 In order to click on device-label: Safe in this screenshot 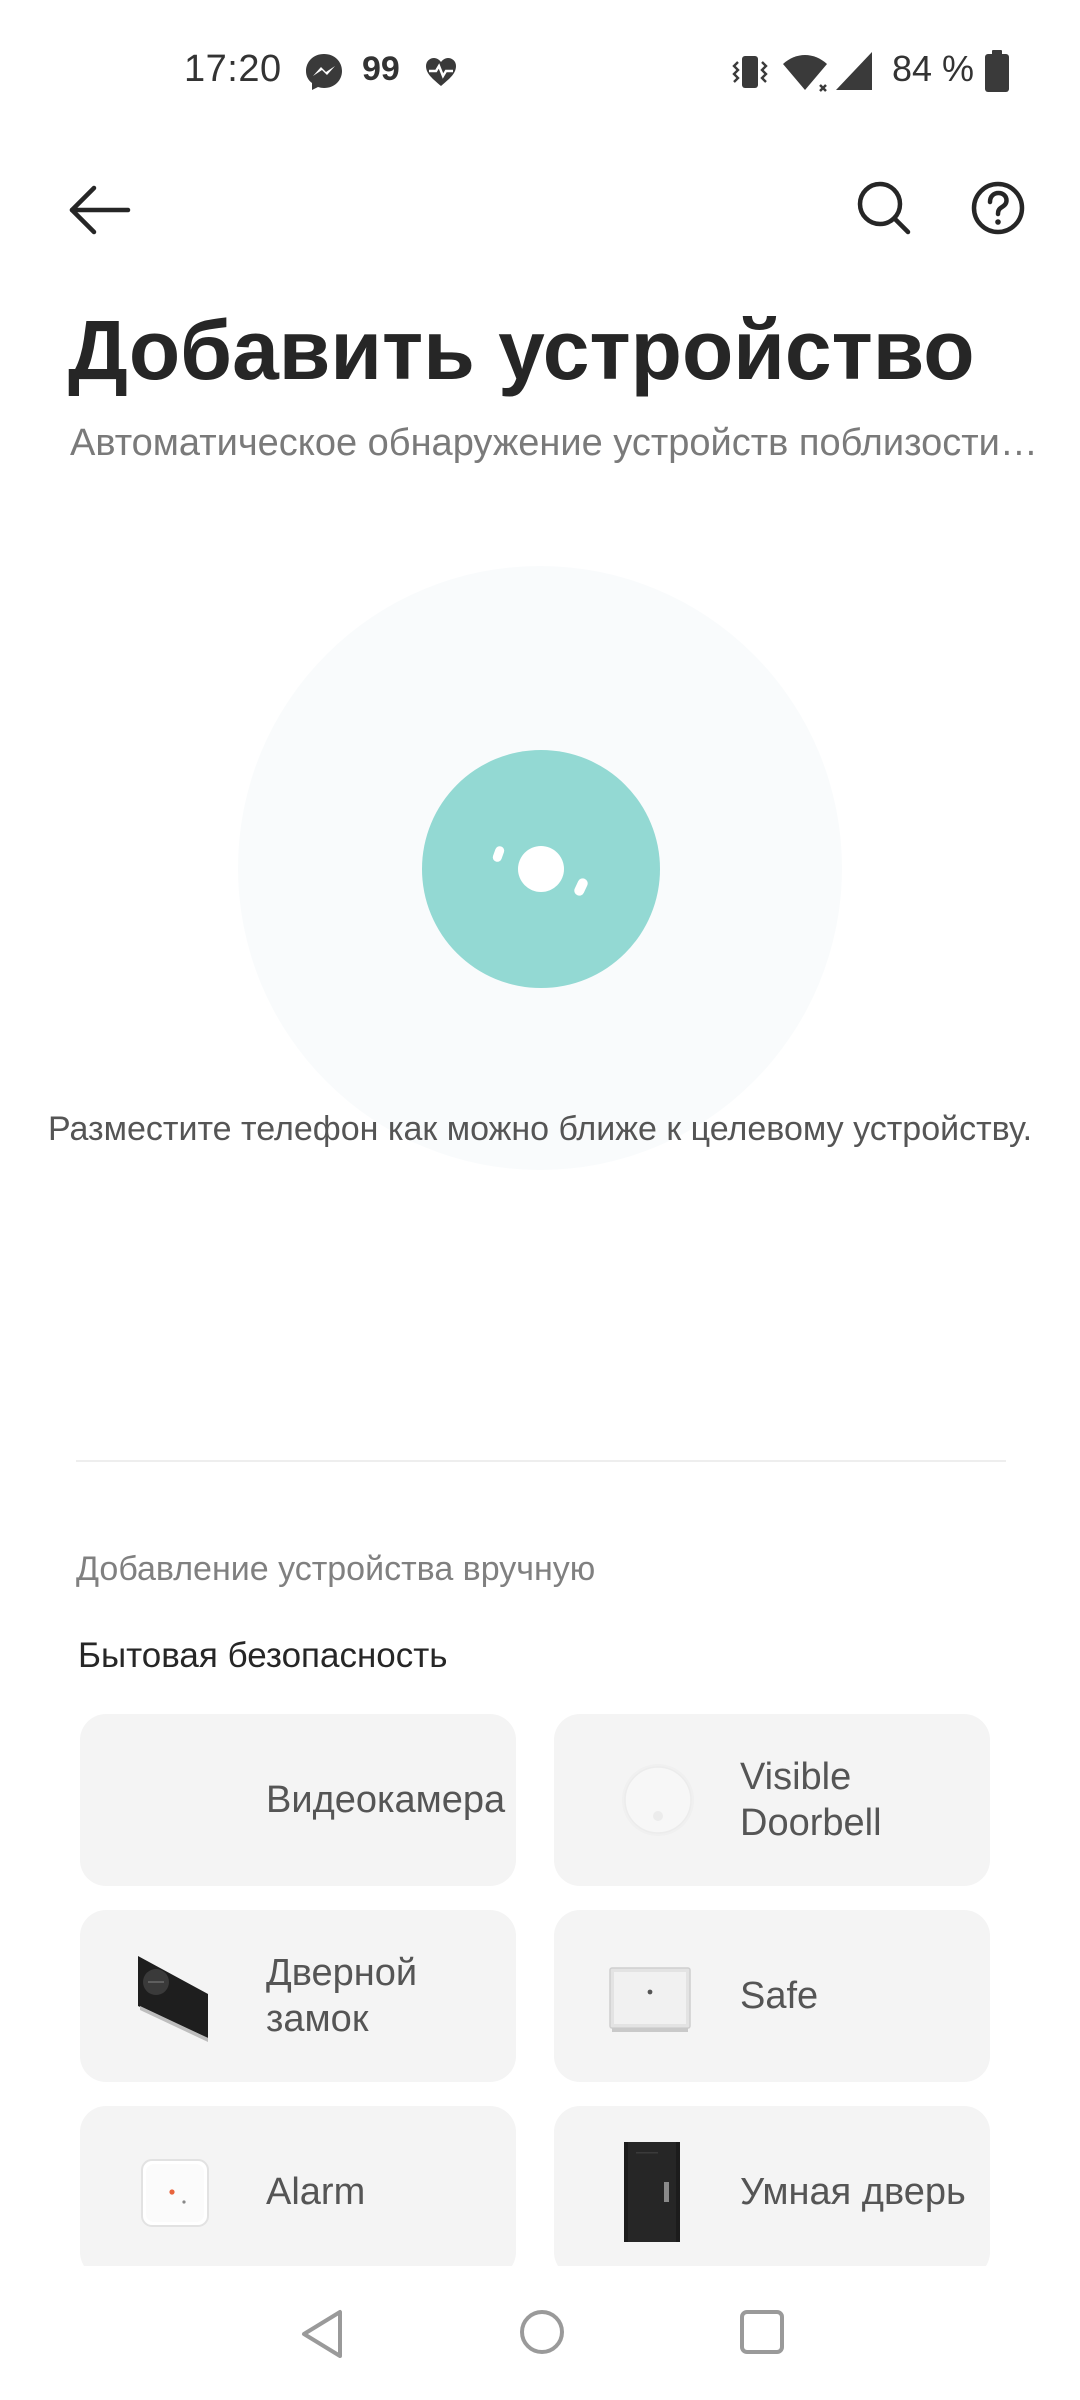, I will do `click(779, 1996)`.